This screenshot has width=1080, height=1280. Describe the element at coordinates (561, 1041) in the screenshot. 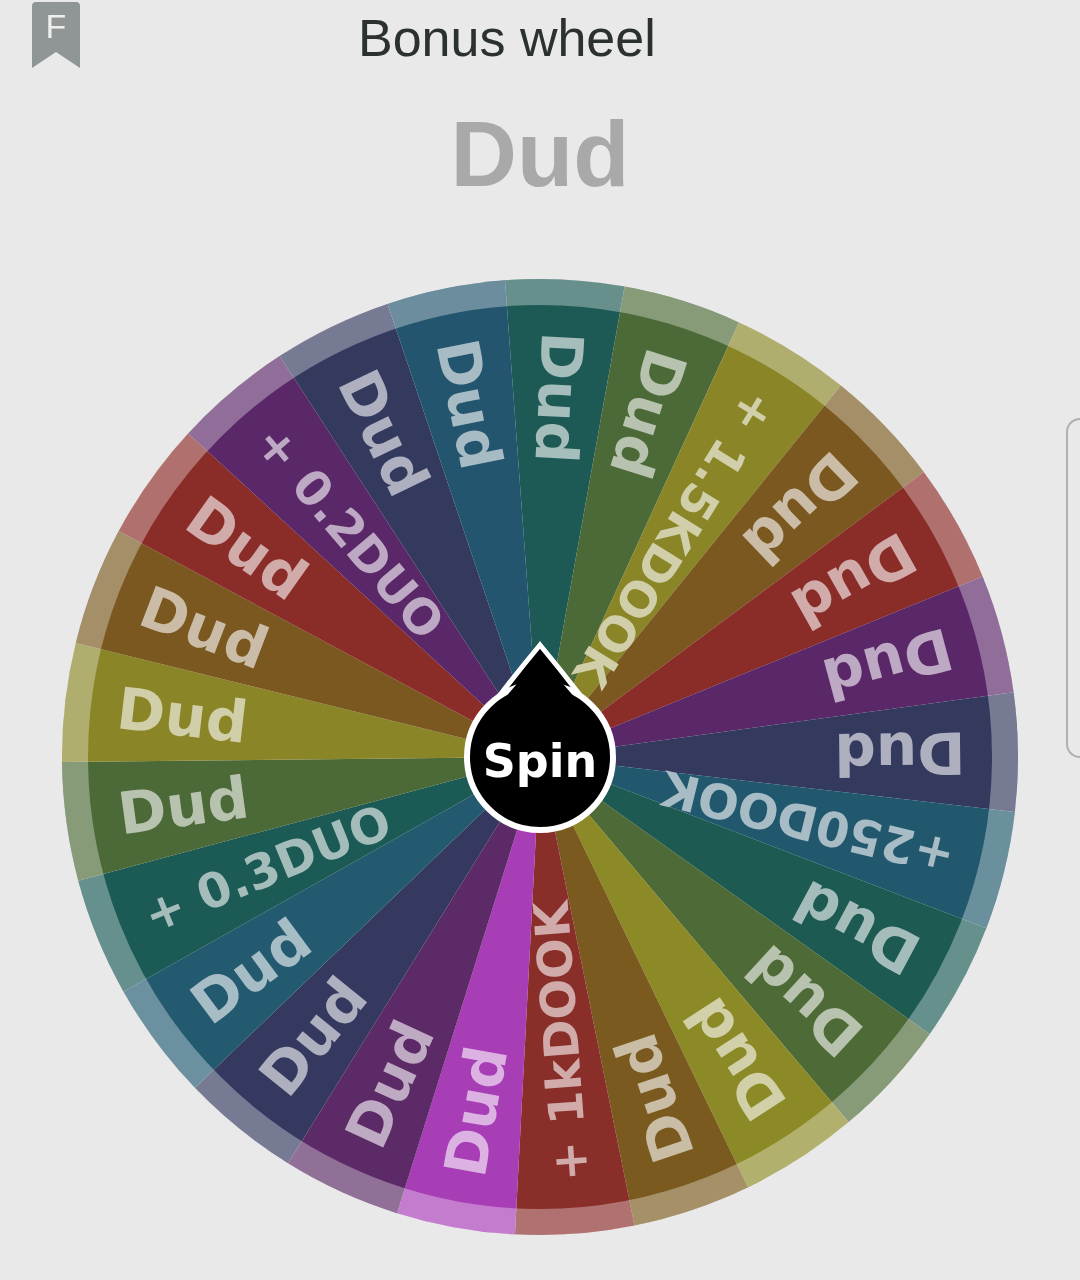

I see `segment-label: + 1kDOOK` at that location.